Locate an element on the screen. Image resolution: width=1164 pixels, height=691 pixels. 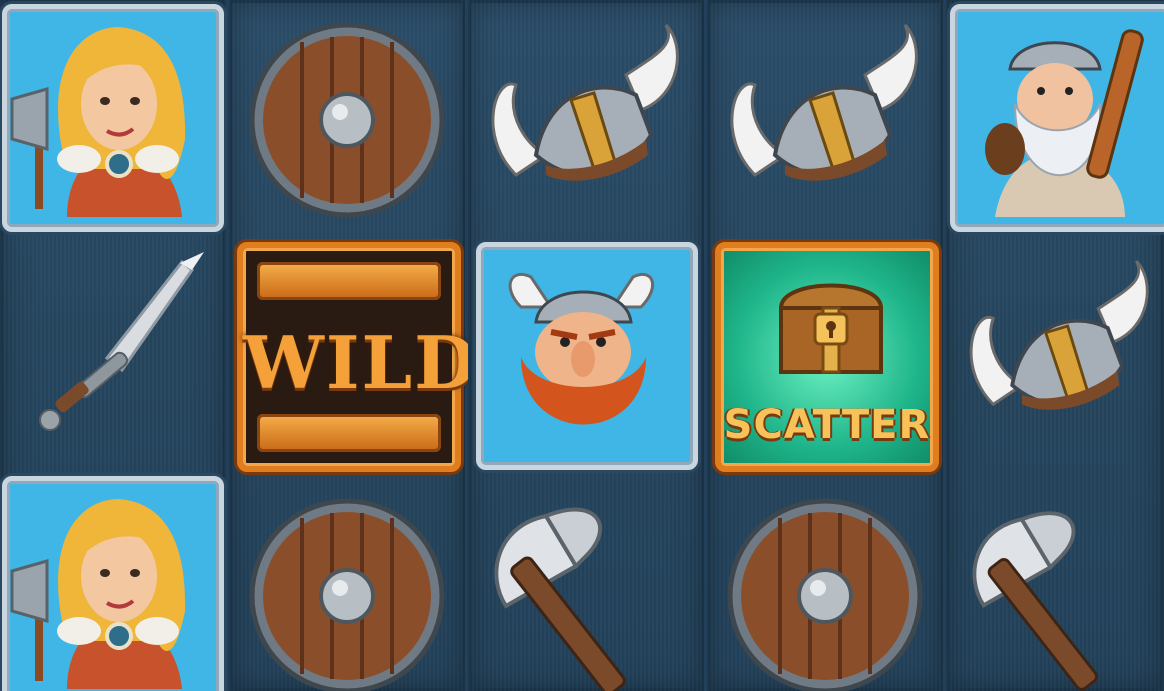
scatter-symbol-icon: SCATTER is located at coordinates (827, 357).